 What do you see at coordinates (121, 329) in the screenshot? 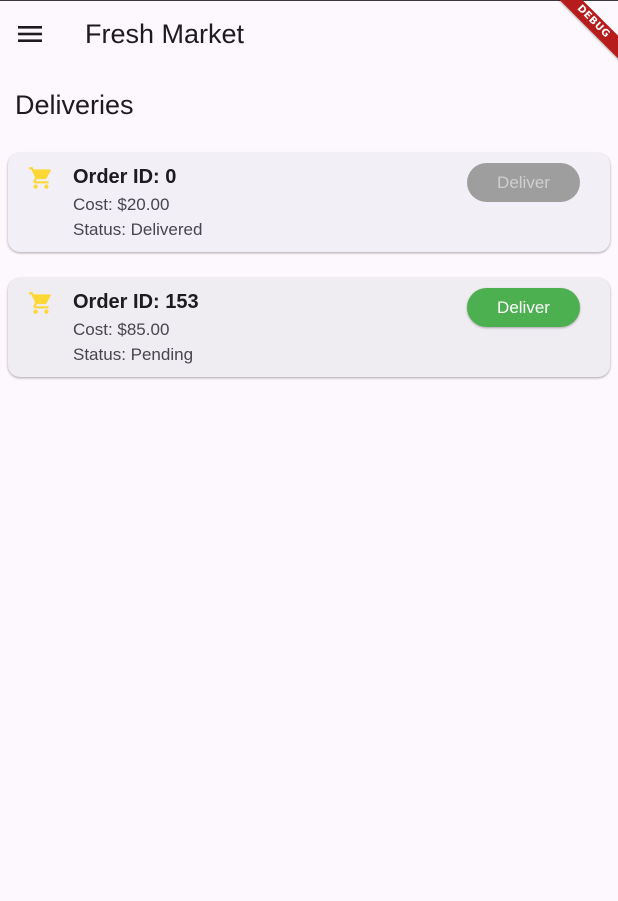
I see `order-cost: Cost: $85.00` at bounding box center [121, 329].